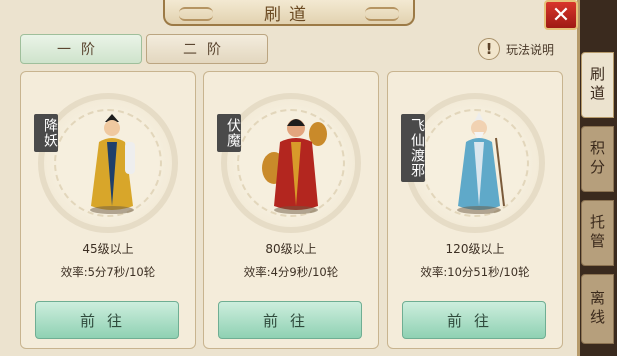 This screenshot has height=356, width=617. I want to click on card-vertical-label: 伏魔, so click(229, 133).